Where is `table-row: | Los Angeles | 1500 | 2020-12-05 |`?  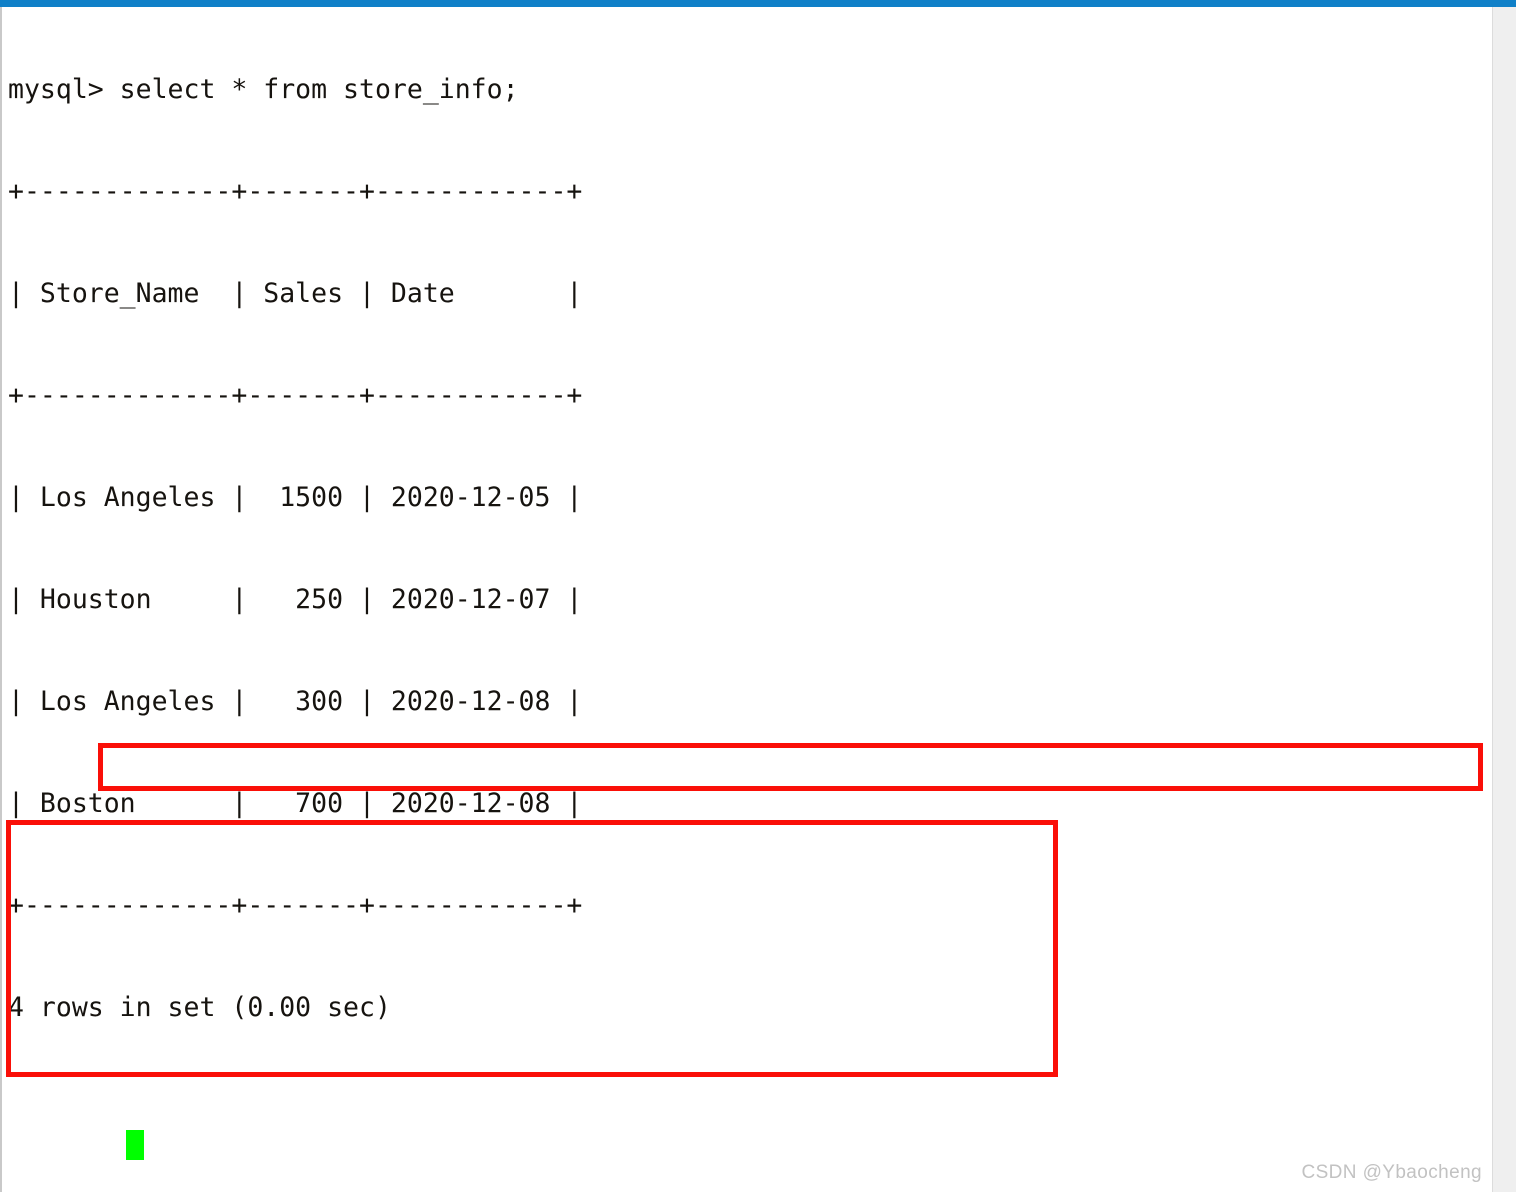
table-row: | Los Angeles | 1500 | 2020-12-05 | is located at coordinates (295, 497).